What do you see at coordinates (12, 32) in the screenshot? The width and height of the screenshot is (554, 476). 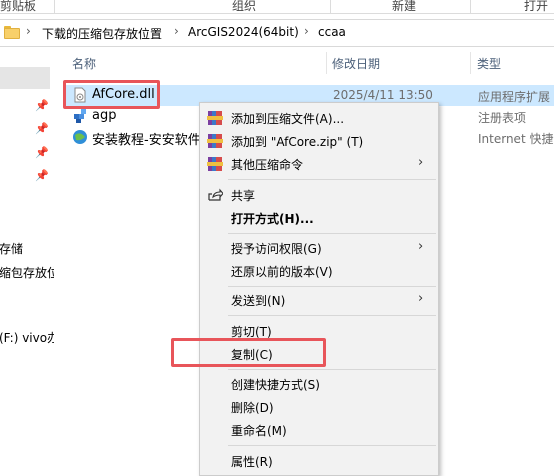 I see `folder-icon` at bounding box center [12, 32].